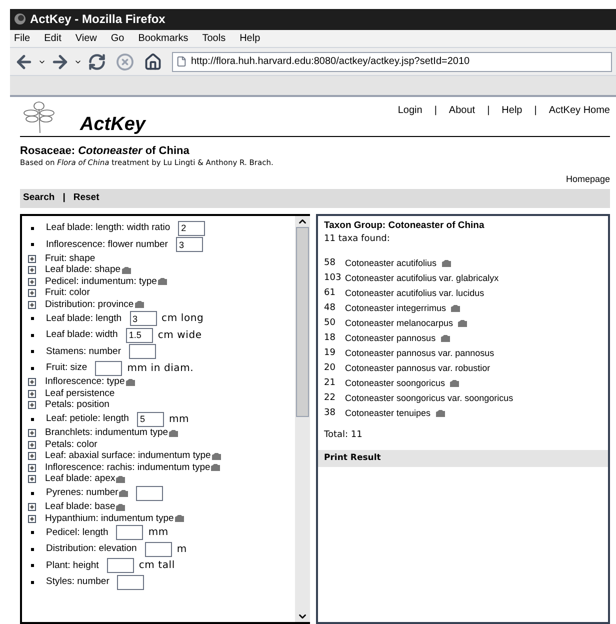  What do you see at coordinates (390, 339) in the screenshot?
I see `taxon-link: Cotoneaster pannosus` at bounding box center [390, 339].